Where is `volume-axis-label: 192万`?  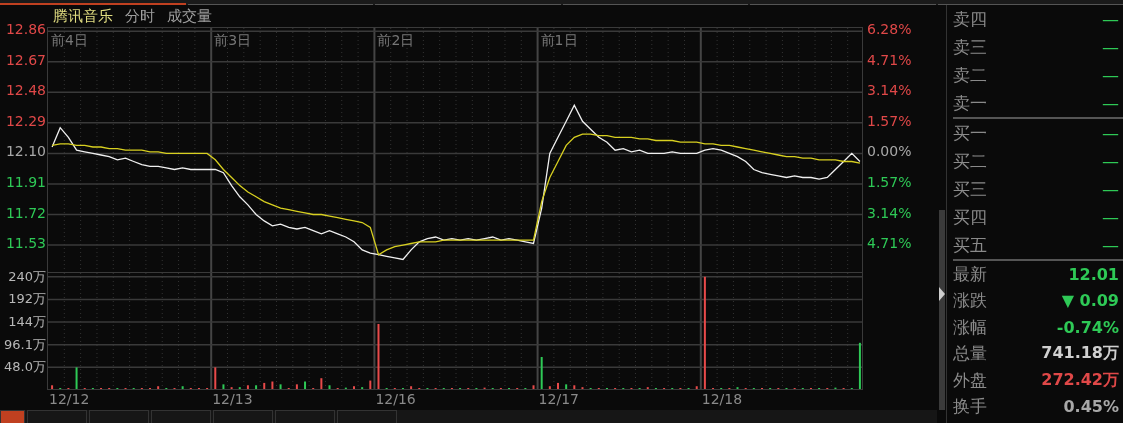
volume-axis-label: 192万 is located at coordinates (27, 299).